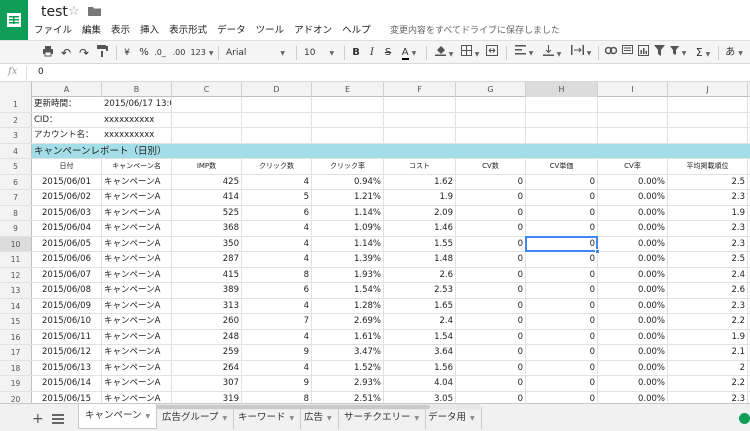 This screenshot has width=750, height=431. What do you see at coordinates (409, 53) in the screenshot?
I see `text-color-button: A ▼` at bounding box center [409, 53].